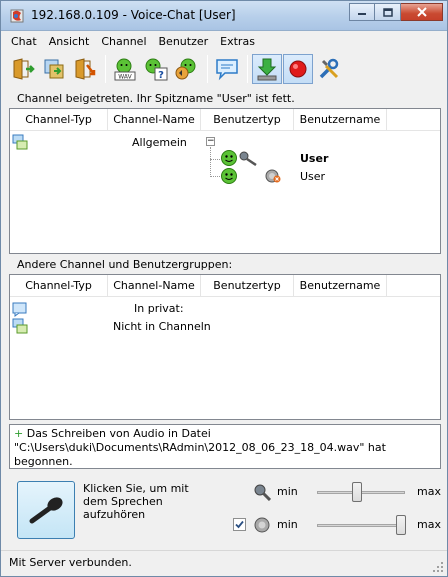 The height and width of the screenshot is (577, 448). Describe the element at coordinates (248, 158) in the screenshot. I see `user-type-mic-icon` at that location.